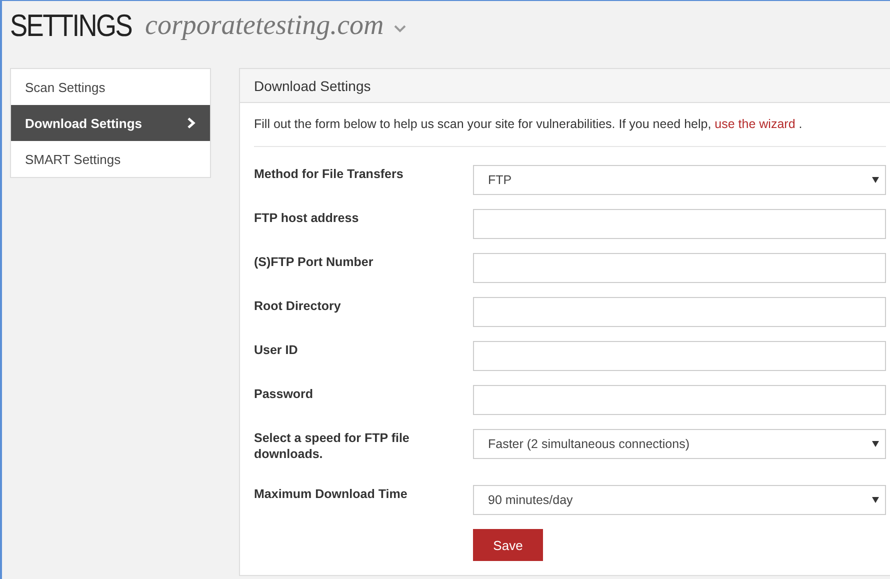 This screenshot has width=890, height=579. What do you see at coordinates (755, 124) in the screenshot?
I see `wizard-link: use the wizard` at bounding box center [755, 124].